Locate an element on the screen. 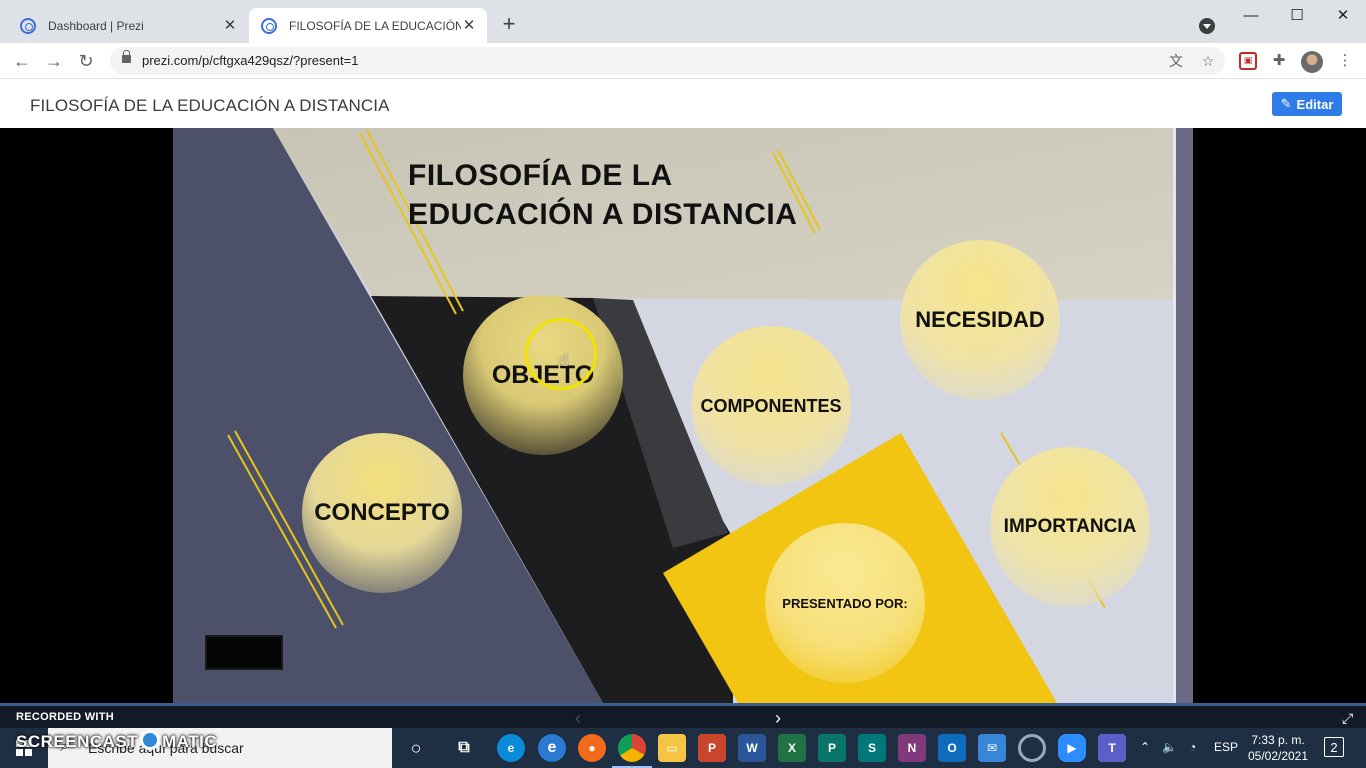  clock-time: 7:33 p. m. is located at coordinates (1278, 740).